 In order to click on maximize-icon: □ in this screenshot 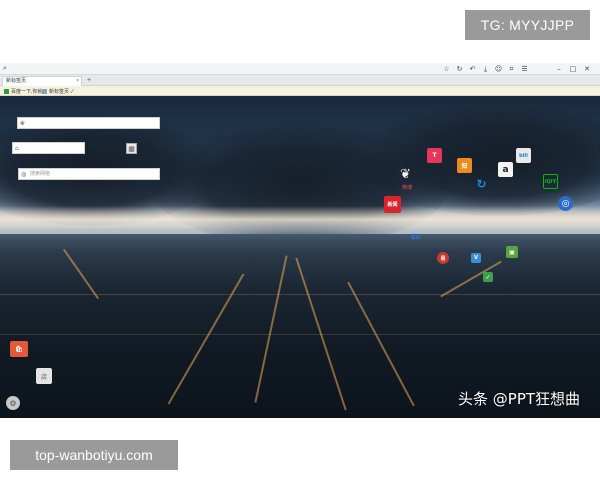, I will do `click(573, 69)`.